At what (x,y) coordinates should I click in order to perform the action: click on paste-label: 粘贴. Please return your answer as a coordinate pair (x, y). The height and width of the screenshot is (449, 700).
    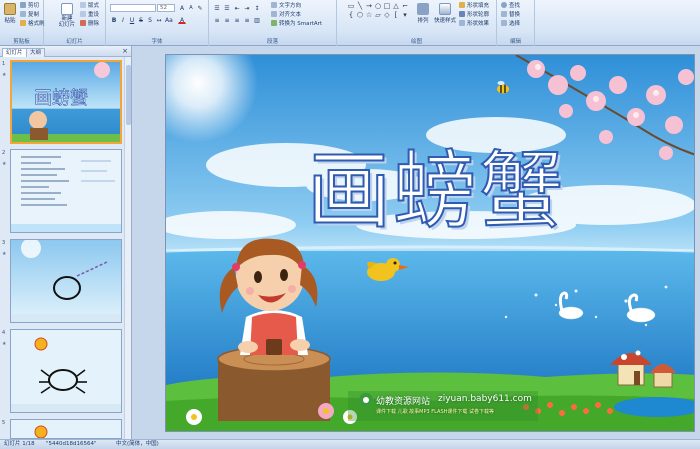
    Looking at the image, I should click on (10, 21).